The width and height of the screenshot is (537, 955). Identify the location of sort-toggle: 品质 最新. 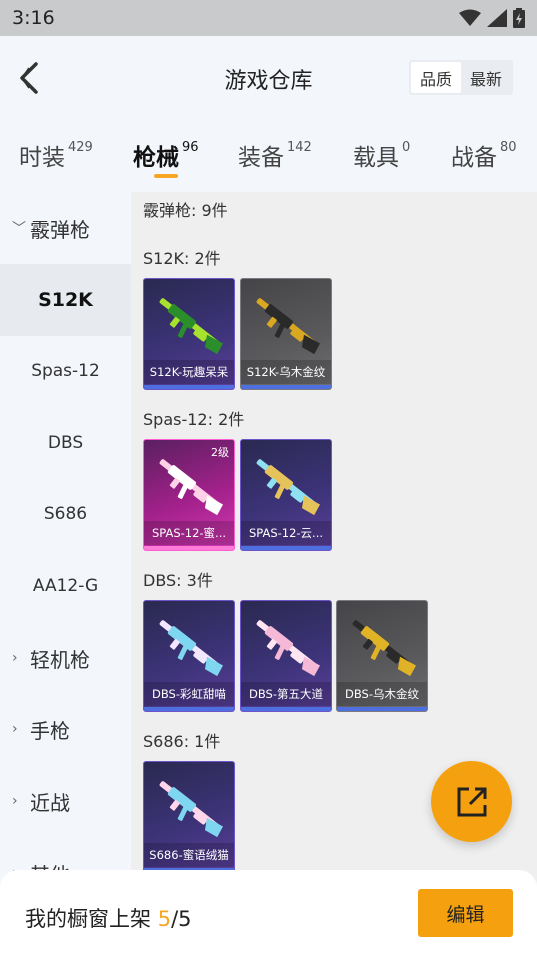
(461, 77).